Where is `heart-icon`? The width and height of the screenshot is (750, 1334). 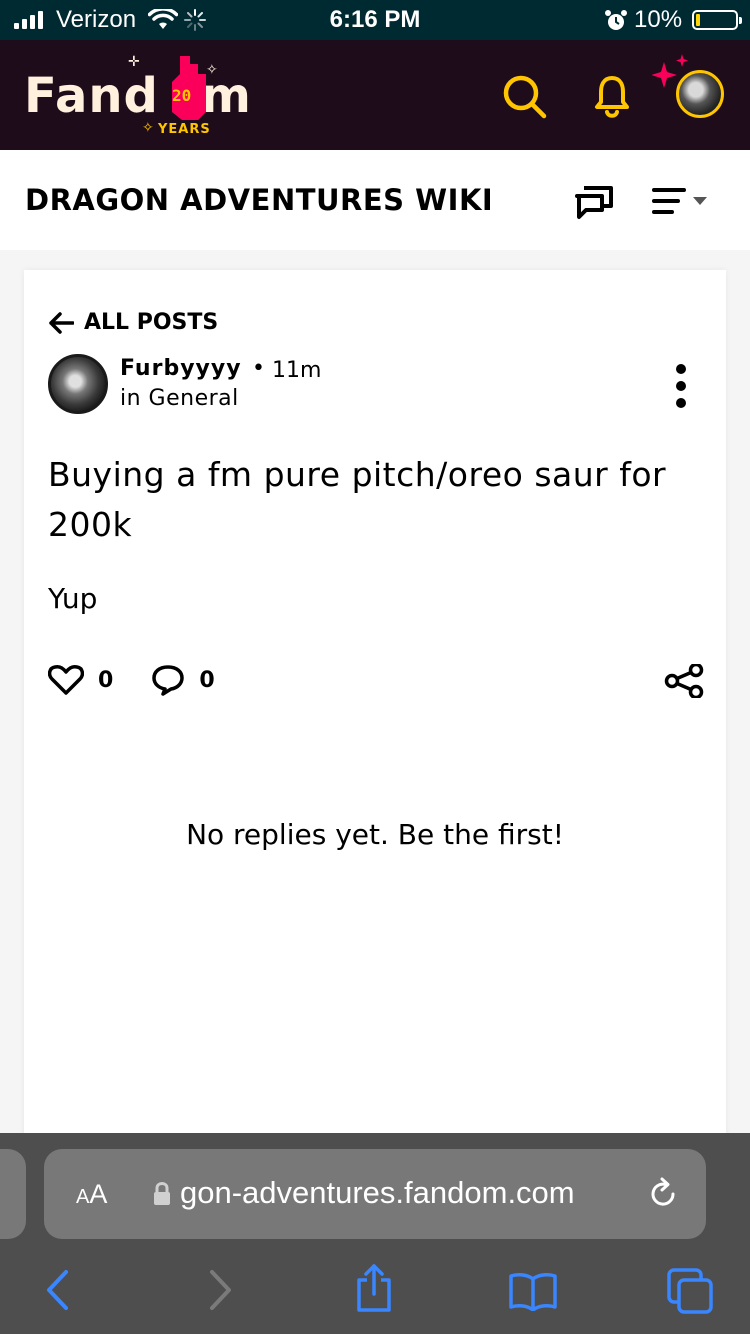 heart-icon is located at coordinates (66, 680).